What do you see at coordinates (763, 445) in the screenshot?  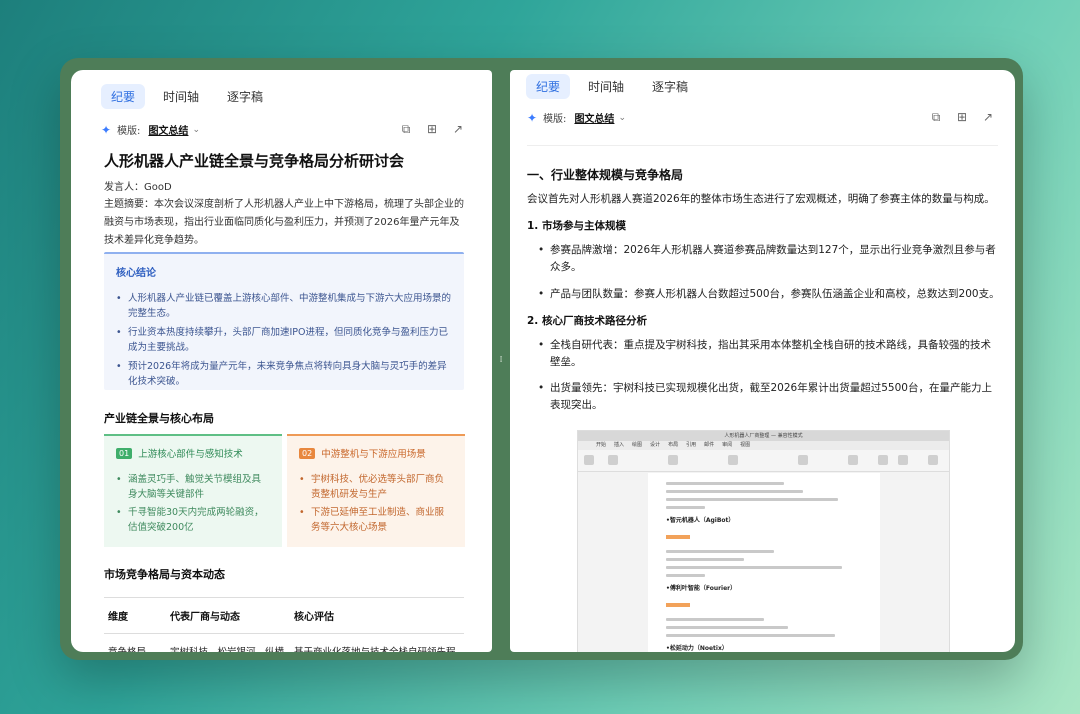 I see `doc-menu: 开始 插入 绘图 设计 布局 引用 邮件 审阅 视图` at bounding box center [763, 445].